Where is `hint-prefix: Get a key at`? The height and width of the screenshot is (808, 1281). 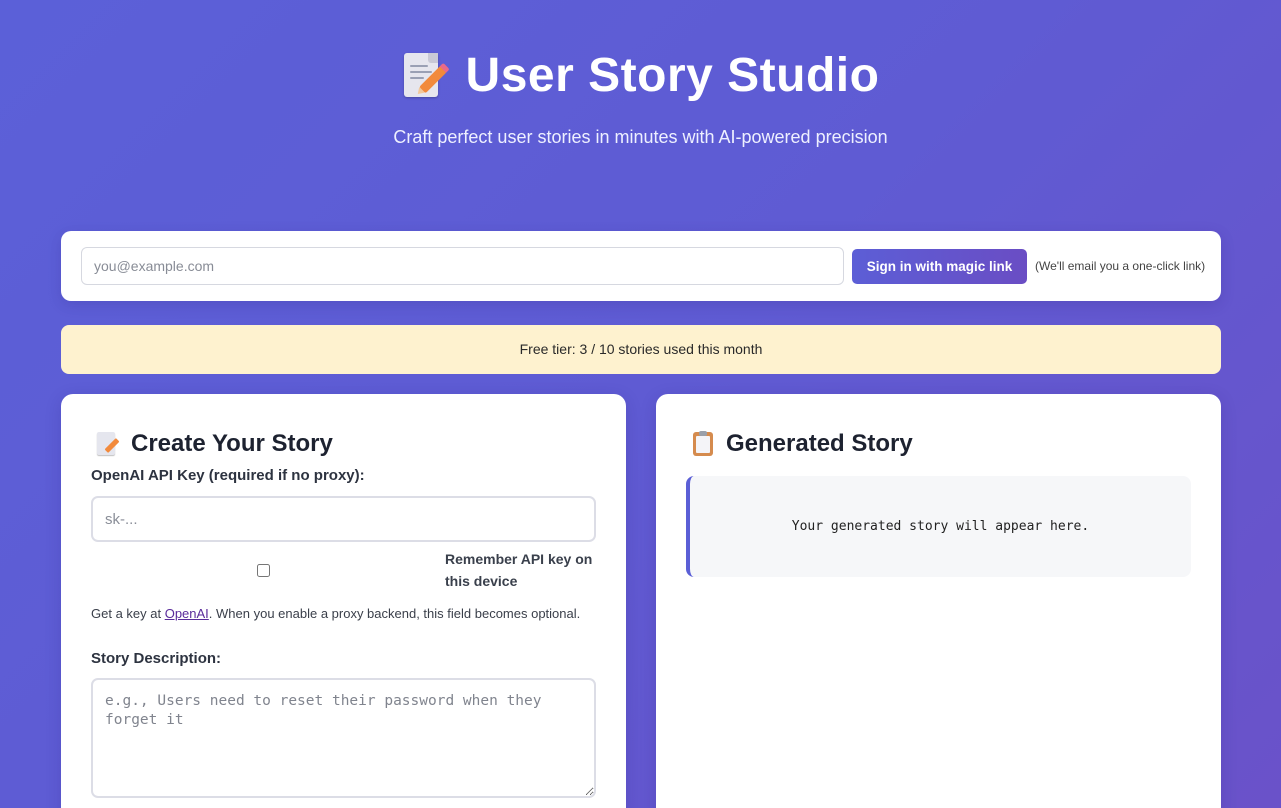
hint-prefix: Get a key at is located at coordinates (128, 613).